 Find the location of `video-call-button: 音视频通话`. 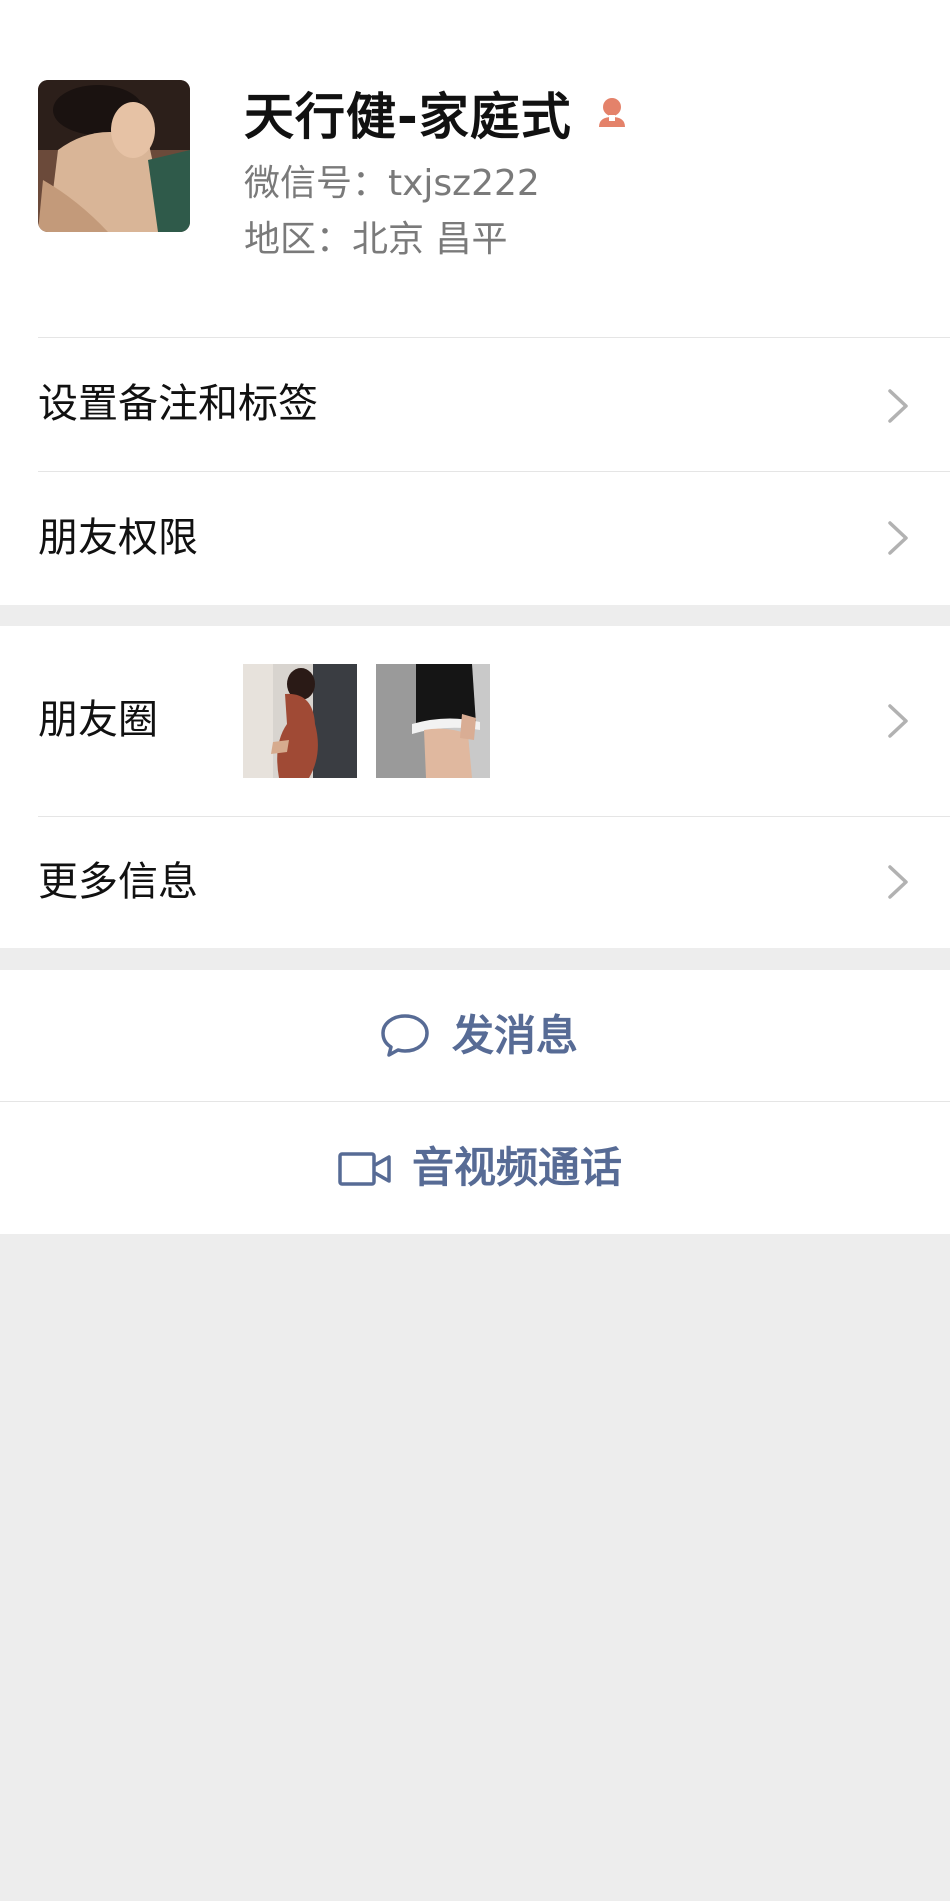

video-call-button: 音视频通话 is located at coordinates (475, 1168).